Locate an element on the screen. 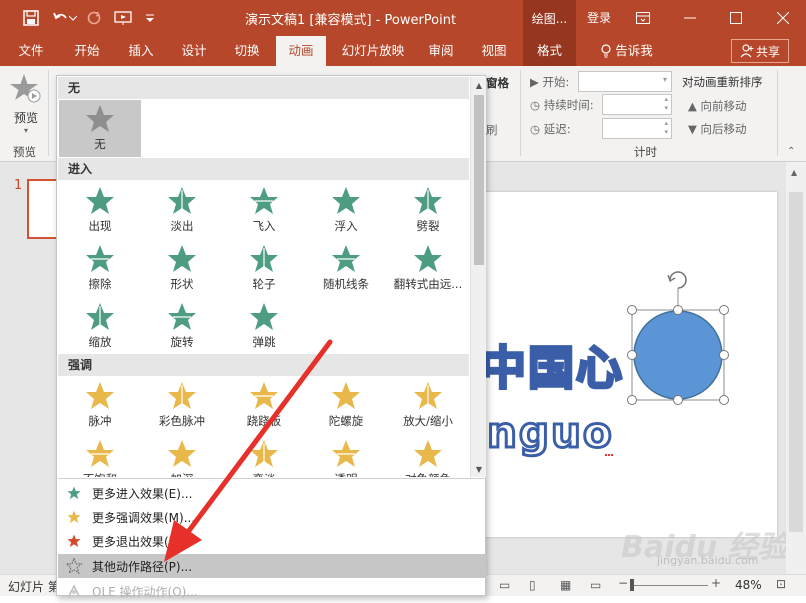  move-later-button: ▼ 向后移动 is located at coordinates (717, 129).